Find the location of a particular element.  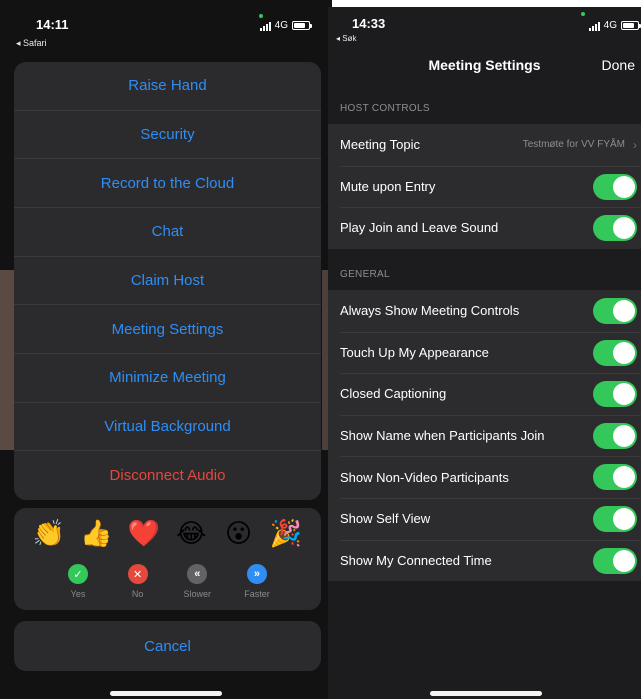

feedback-faster-button: » Faster is located at coordinates (257, 581).